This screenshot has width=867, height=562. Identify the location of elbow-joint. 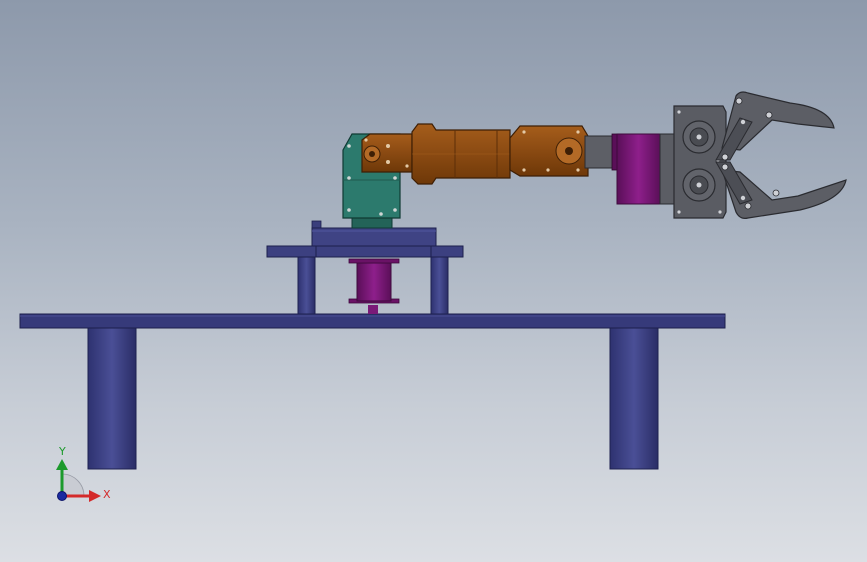
(561, 151).